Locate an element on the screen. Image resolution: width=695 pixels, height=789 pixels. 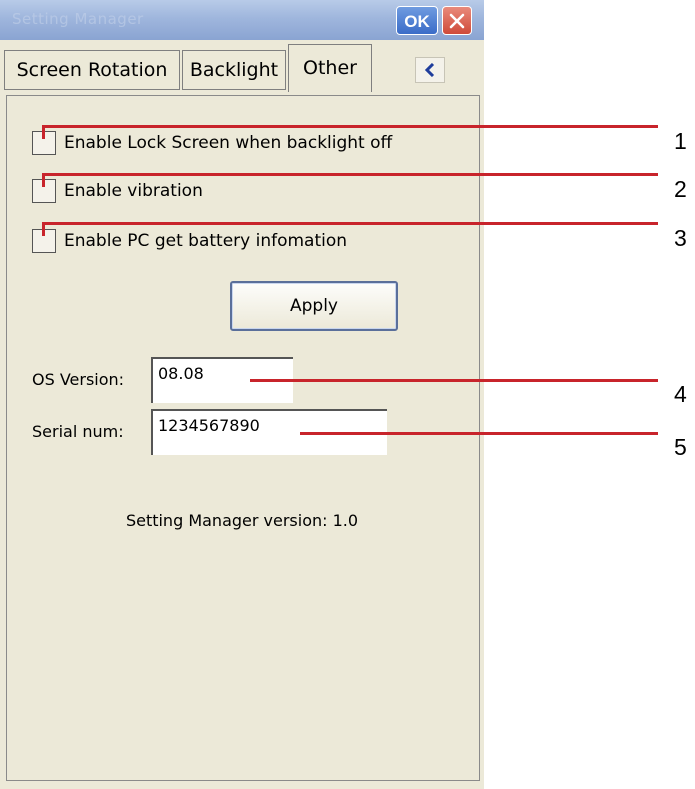
ok-button: OK is located at coordinates (417, 20).